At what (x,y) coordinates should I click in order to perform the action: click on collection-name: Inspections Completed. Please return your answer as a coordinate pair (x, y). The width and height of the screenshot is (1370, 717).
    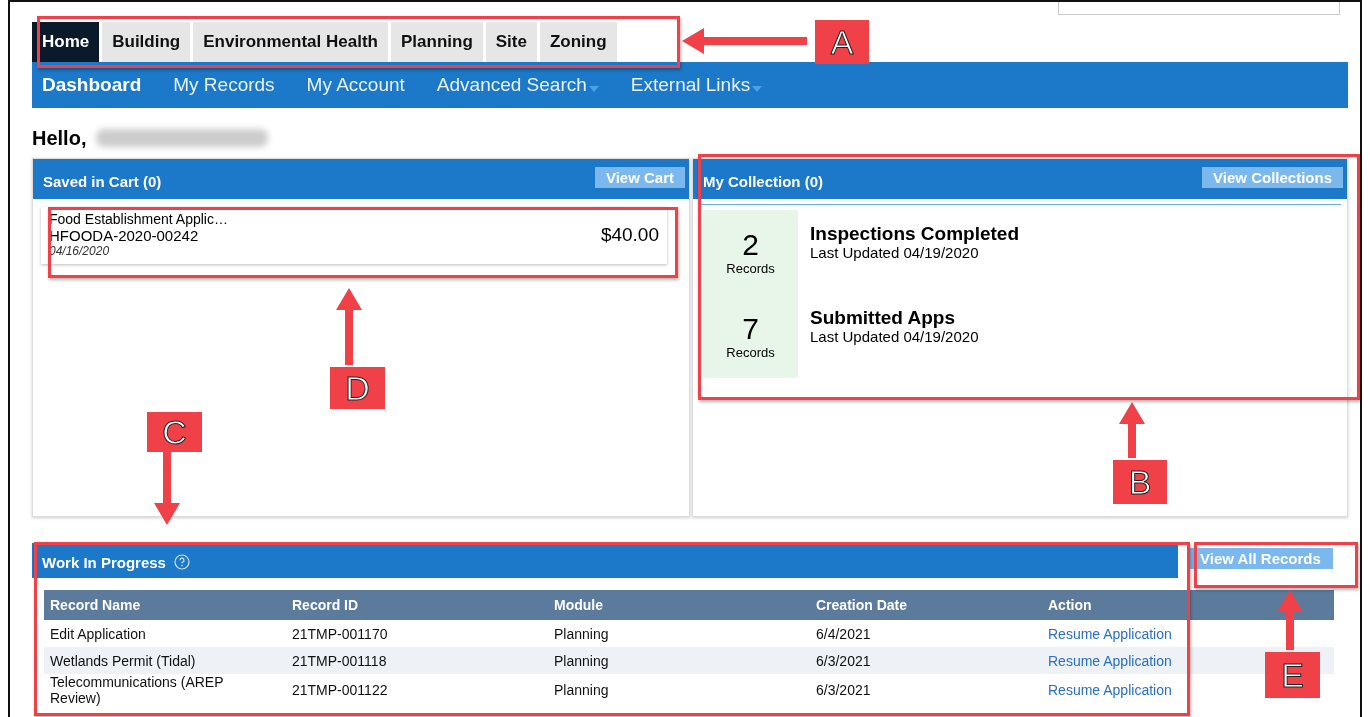
    Looking at the image, I should click on (915, 234).